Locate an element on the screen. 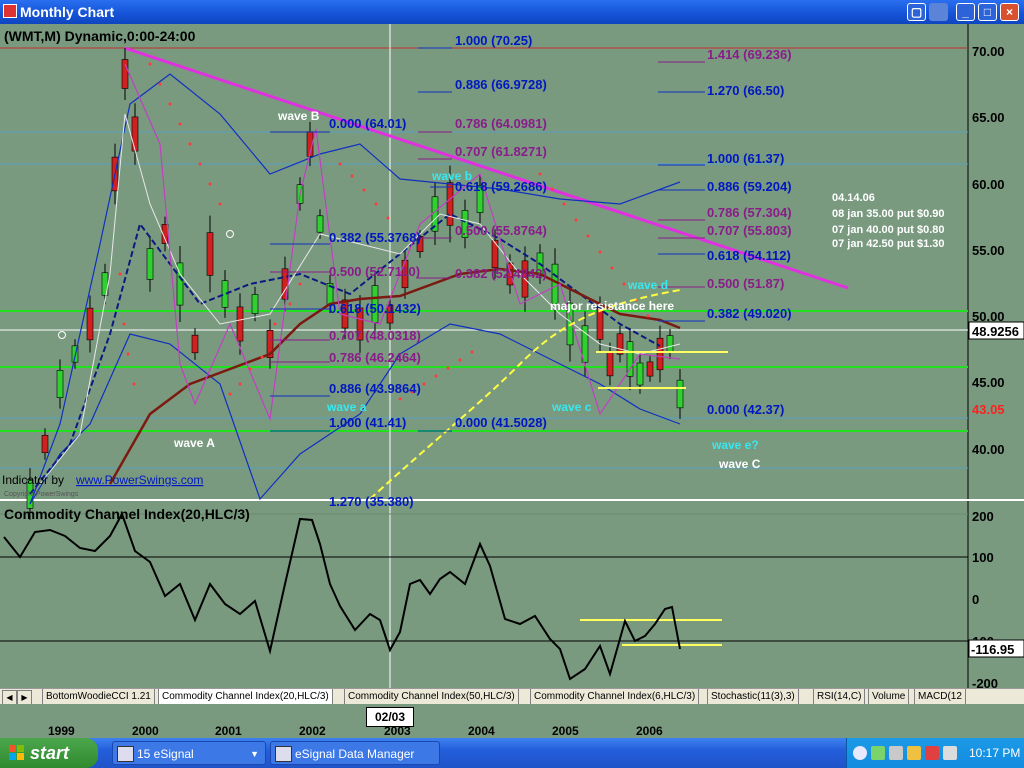  monitor-icon is located at coordinates (125, 754).